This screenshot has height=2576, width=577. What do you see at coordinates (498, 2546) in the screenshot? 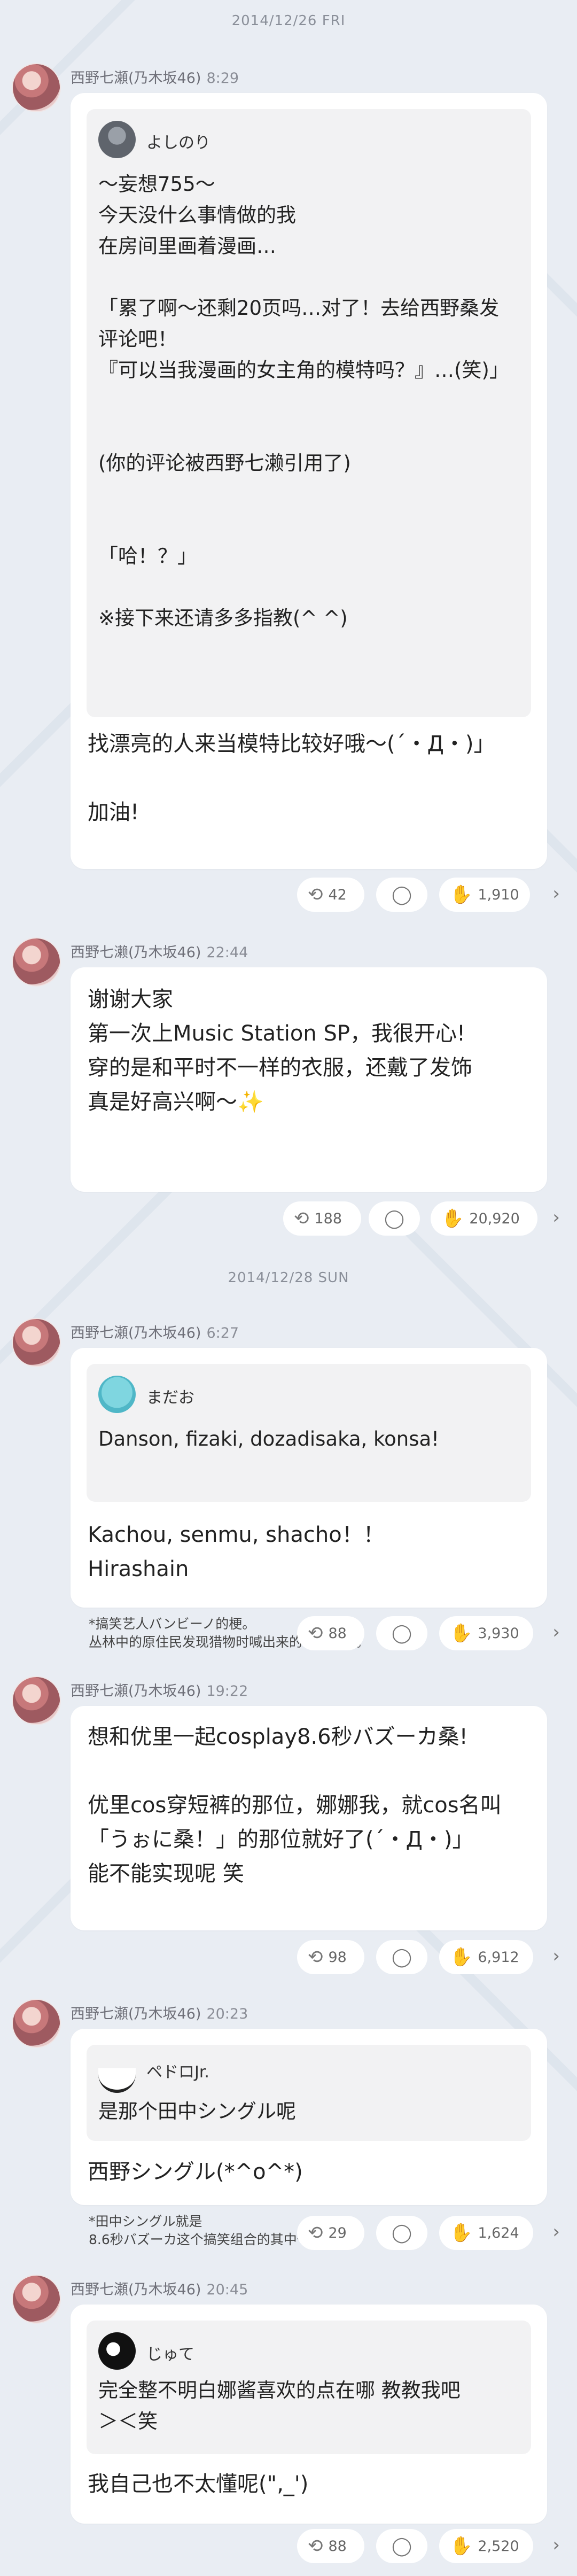
I see `like-count: 2,520` at bounding box center [498, 2546].